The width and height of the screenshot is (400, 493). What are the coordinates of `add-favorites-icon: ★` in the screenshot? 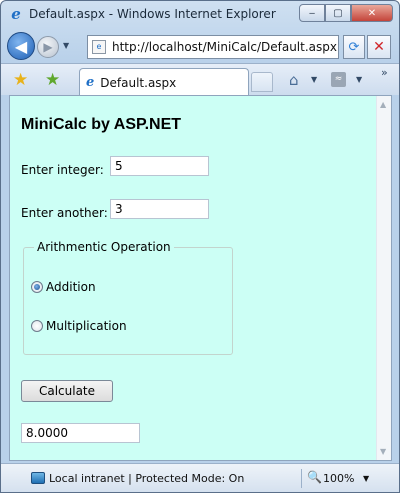 It's located at (52, 80).